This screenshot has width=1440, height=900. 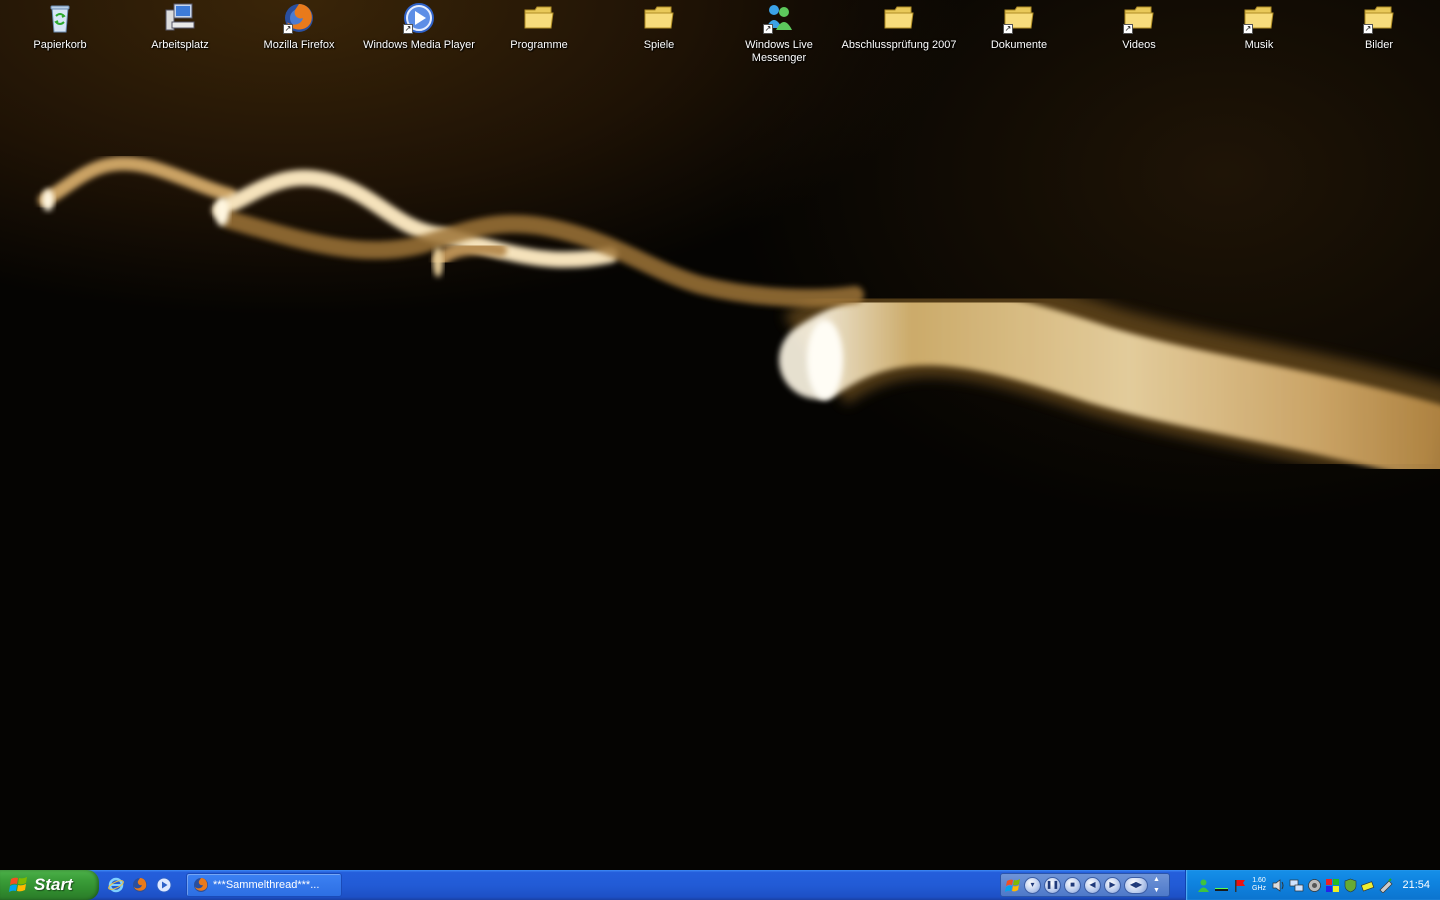 What do you see at coordinates (116, 885) in the screenshot?
I see `internet-explorer-icon` at bounding box center [116, 885].